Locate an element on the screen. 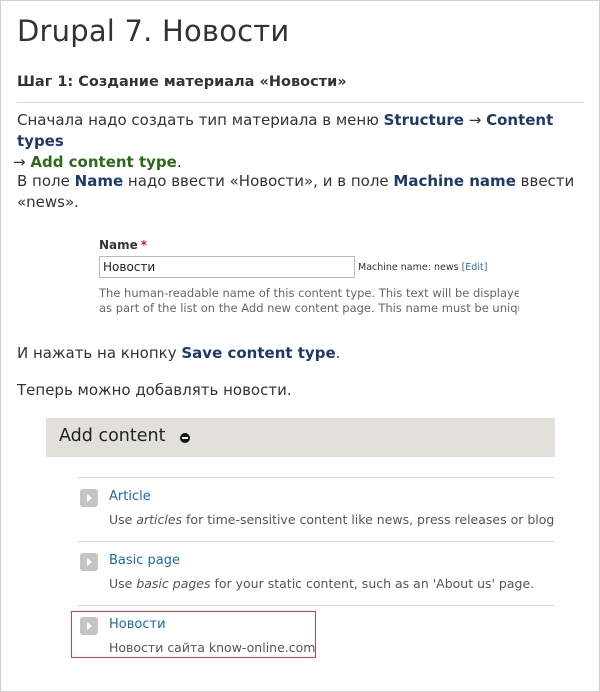 This screenshot has height=692, width=600. field-machine-name-ref: Machine name is located at coordinates (454, 181).